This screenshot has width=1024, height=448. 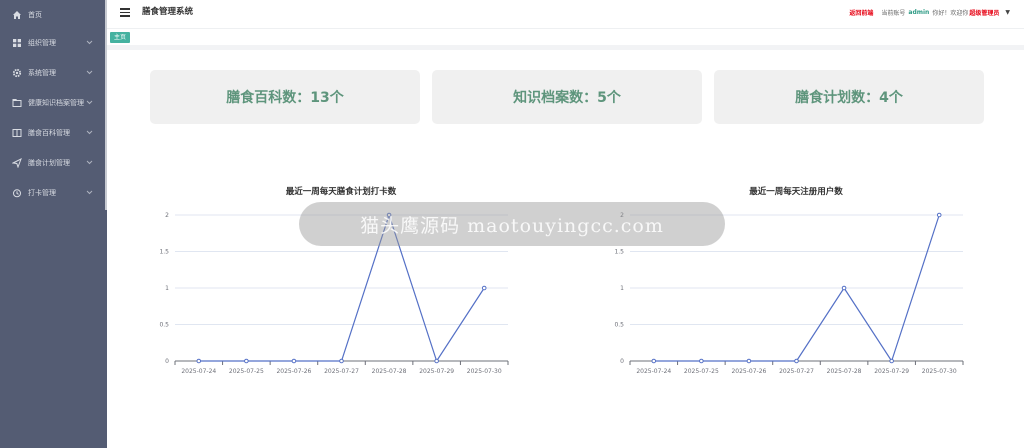 I want to click on sidebar-item-checkin: 打卡管理, so click(x=52, y=193).